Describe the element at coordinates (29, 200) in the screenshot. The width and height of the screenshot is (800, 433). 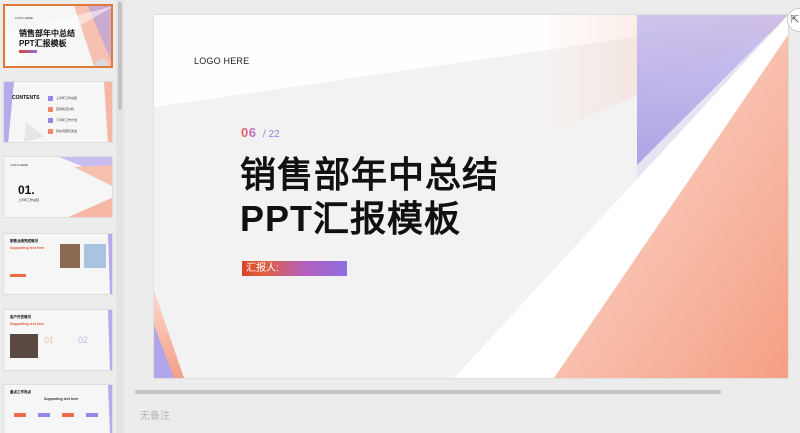
I see `thumb-3-subtitle: 上半年工作总结` at that location.